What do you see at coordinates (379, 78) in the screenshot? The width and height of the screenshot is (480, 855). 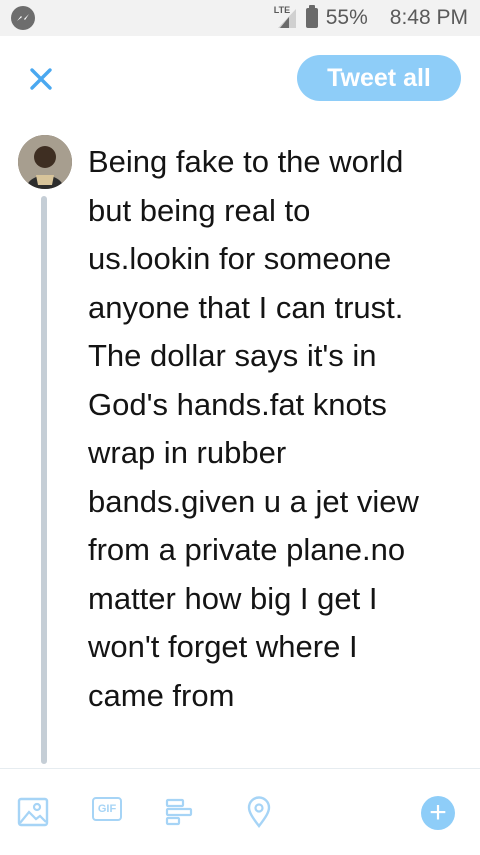 I see `tweet-all-button: Tweet all` at bounding box center [379, 78].